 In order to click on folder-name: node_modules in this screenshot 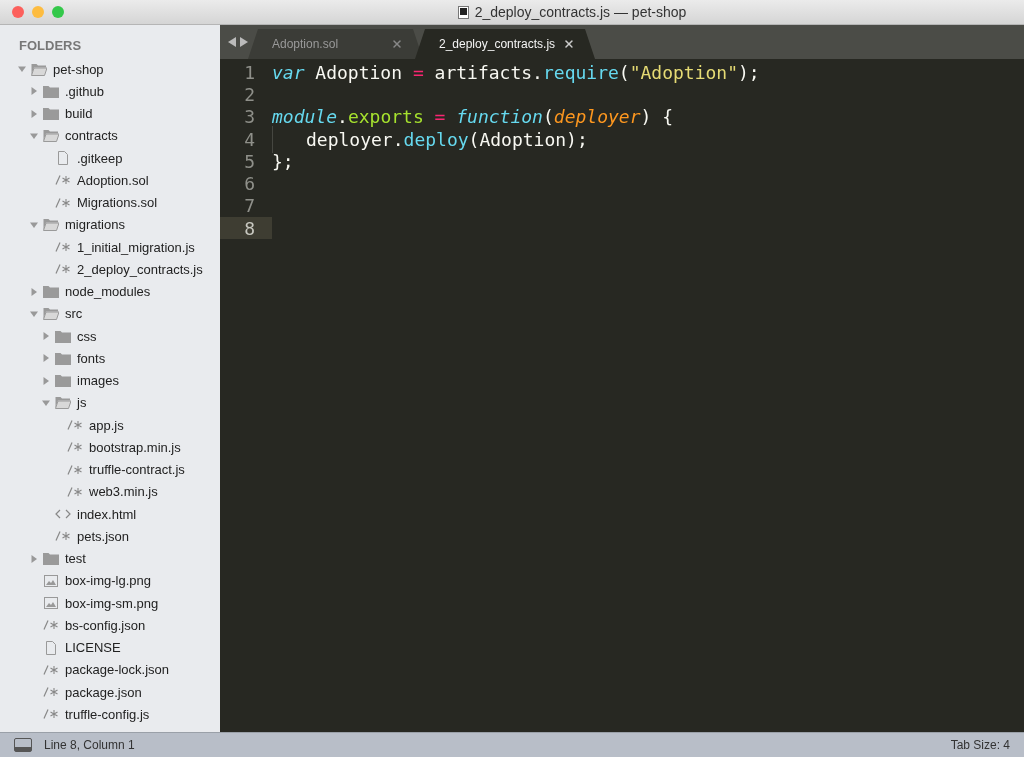, I will do `click(108, 292)`.